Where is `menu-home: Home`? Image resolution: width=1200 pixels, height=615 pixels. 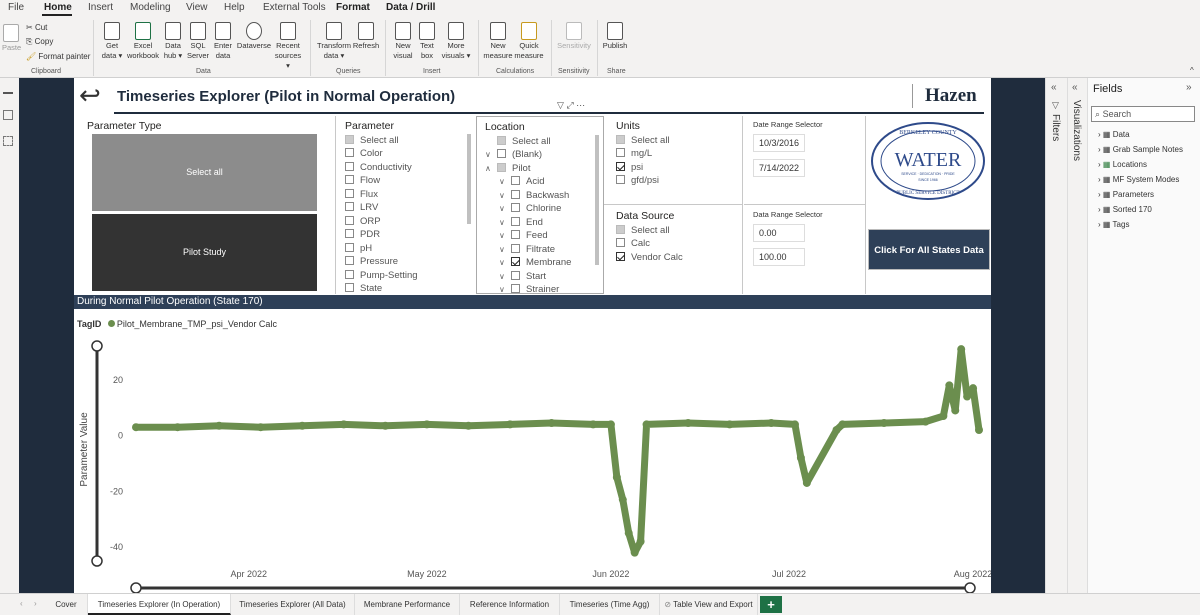
menu-home: Home is located at coordinates (58, 7).